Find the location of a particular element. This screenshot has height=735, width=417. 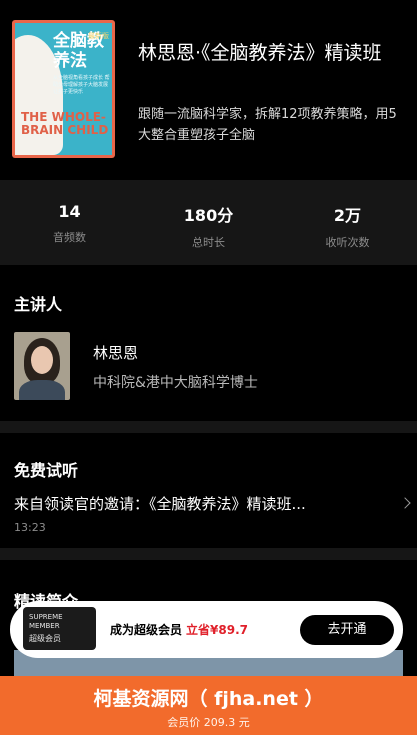

purchase-bar-main-text: 柯基资源网（ fjha.net ） is located at coordinates (208, 699).